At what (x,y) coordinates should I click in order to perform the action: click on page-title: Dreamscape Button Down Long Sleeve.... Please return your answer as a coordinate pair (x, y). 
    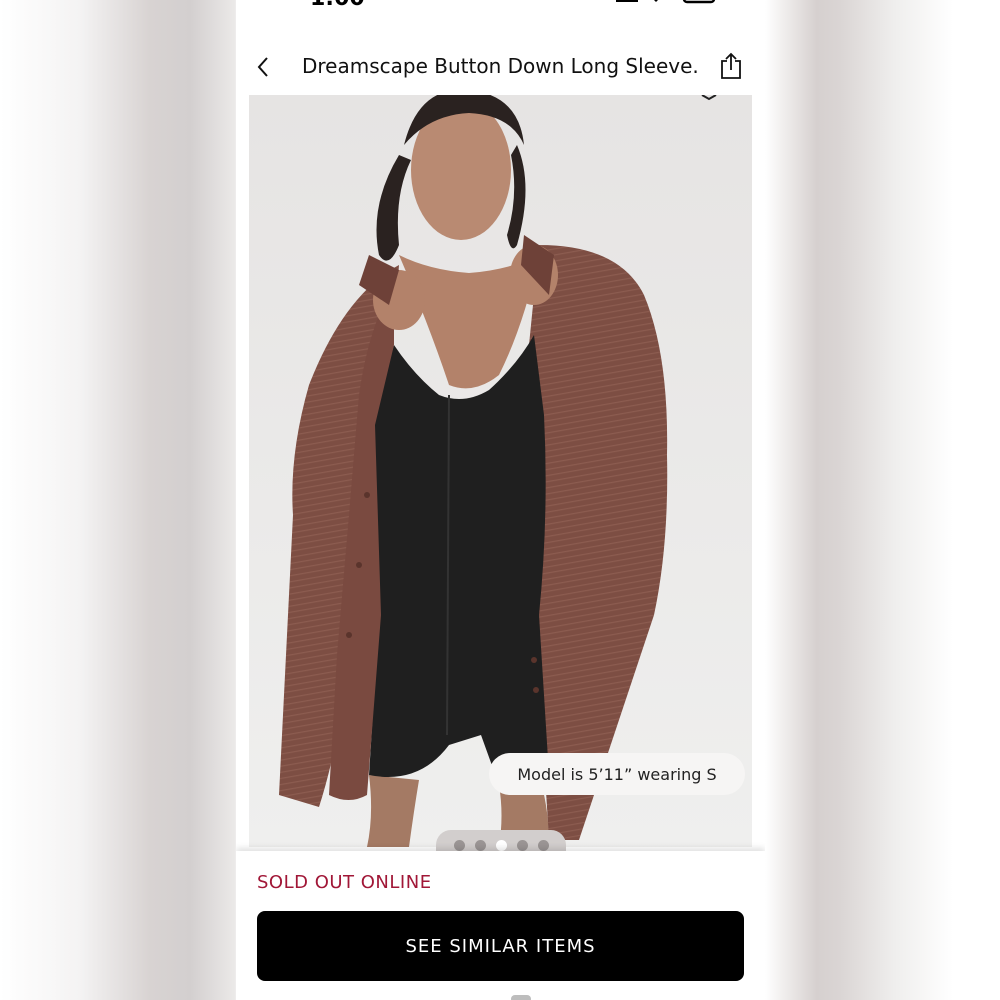
    Looking at the image, I should click on (500, 66).